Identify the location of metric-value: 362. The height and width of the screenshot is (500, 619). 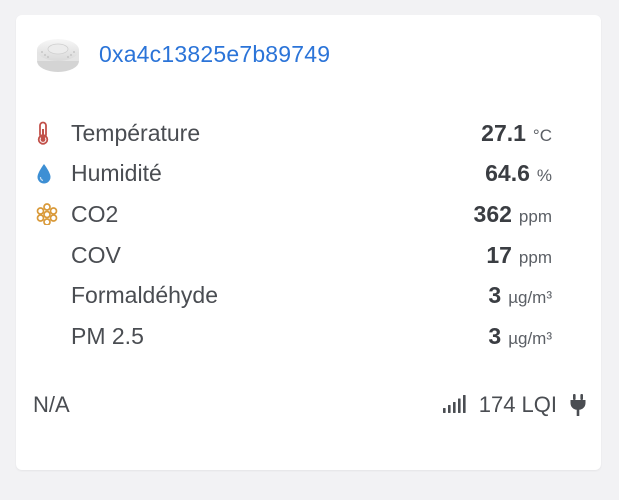
(492, 213).